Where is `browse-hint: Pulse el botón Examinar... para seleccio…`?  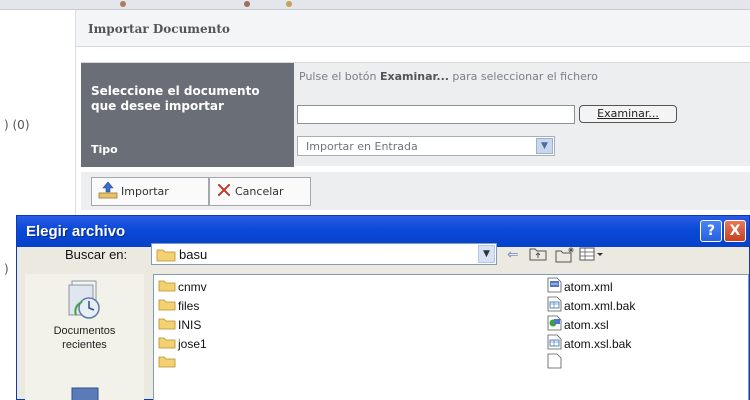
browse-hint: Pulse el botón Examinar... para seleccio… is located at coordinates (448, 76).